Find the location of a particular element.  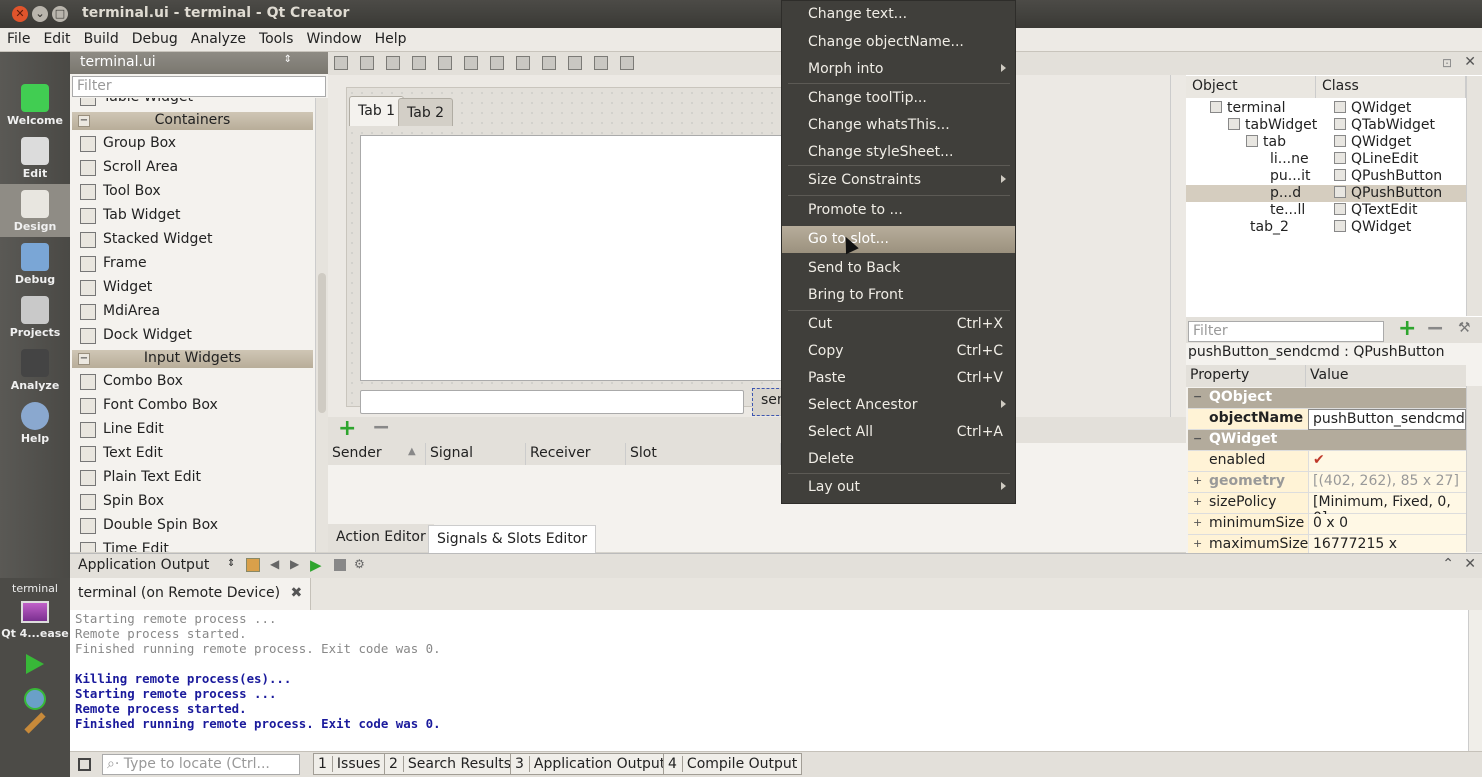

menu-window: Window is located at coordinates (333, 37).